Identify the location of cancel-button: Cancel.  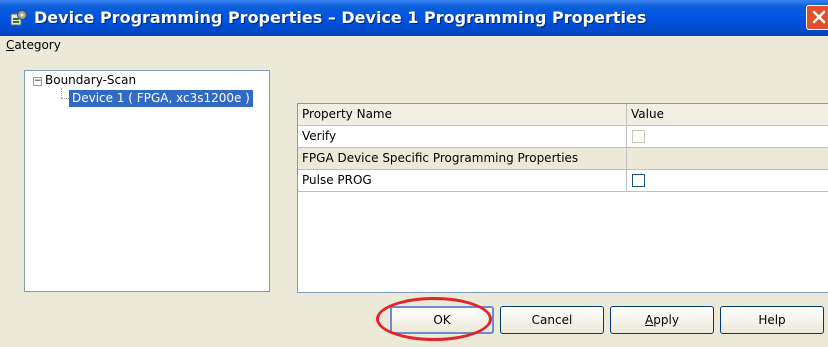
(552, 320).